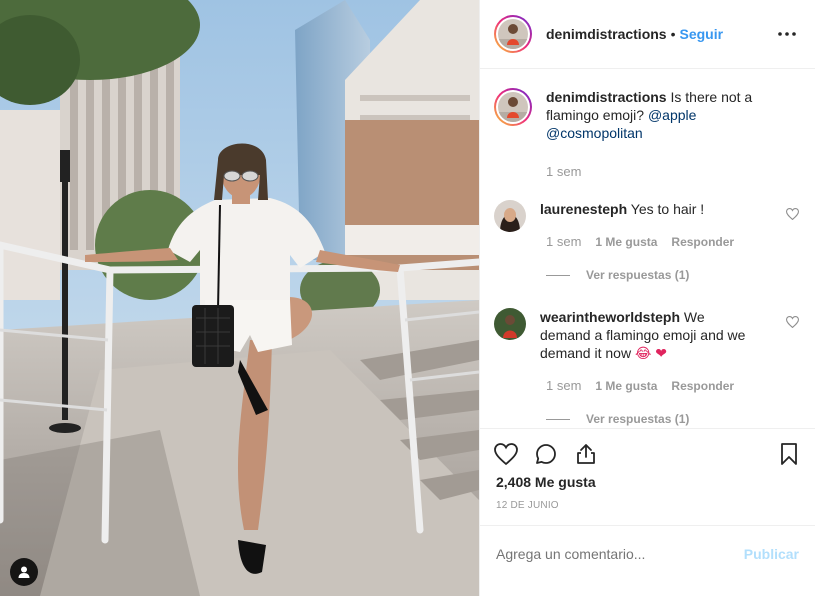  Describe the element at coordinates (563, 171) in the screenshot. I see `caption-time: 1 sem` at that location.